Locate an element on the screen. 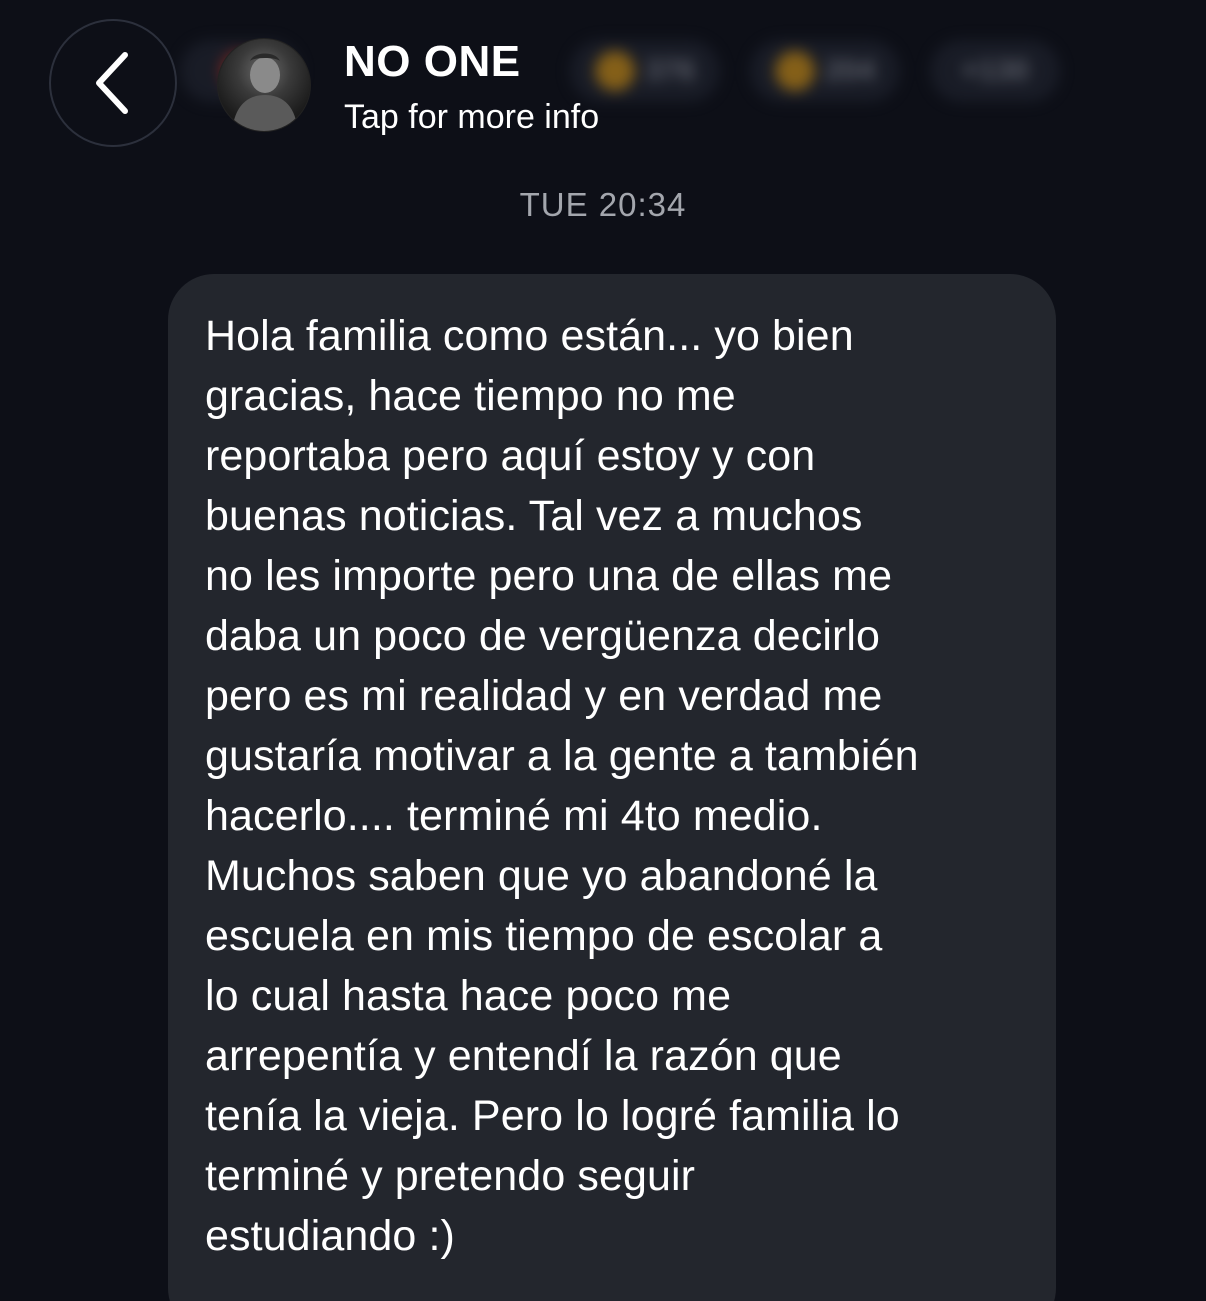  reaction-chip-laugh: 204 is located at coordinates (825, 71).